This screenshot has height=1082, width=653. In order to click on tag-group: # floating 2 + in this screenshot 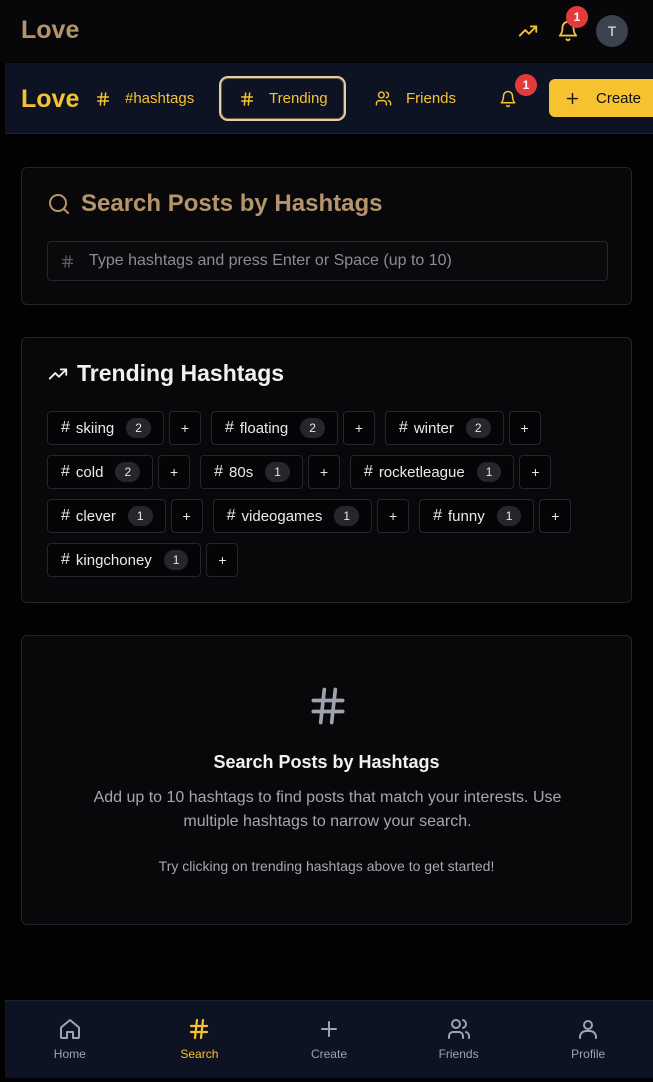, I will do `click(292, 428)`.